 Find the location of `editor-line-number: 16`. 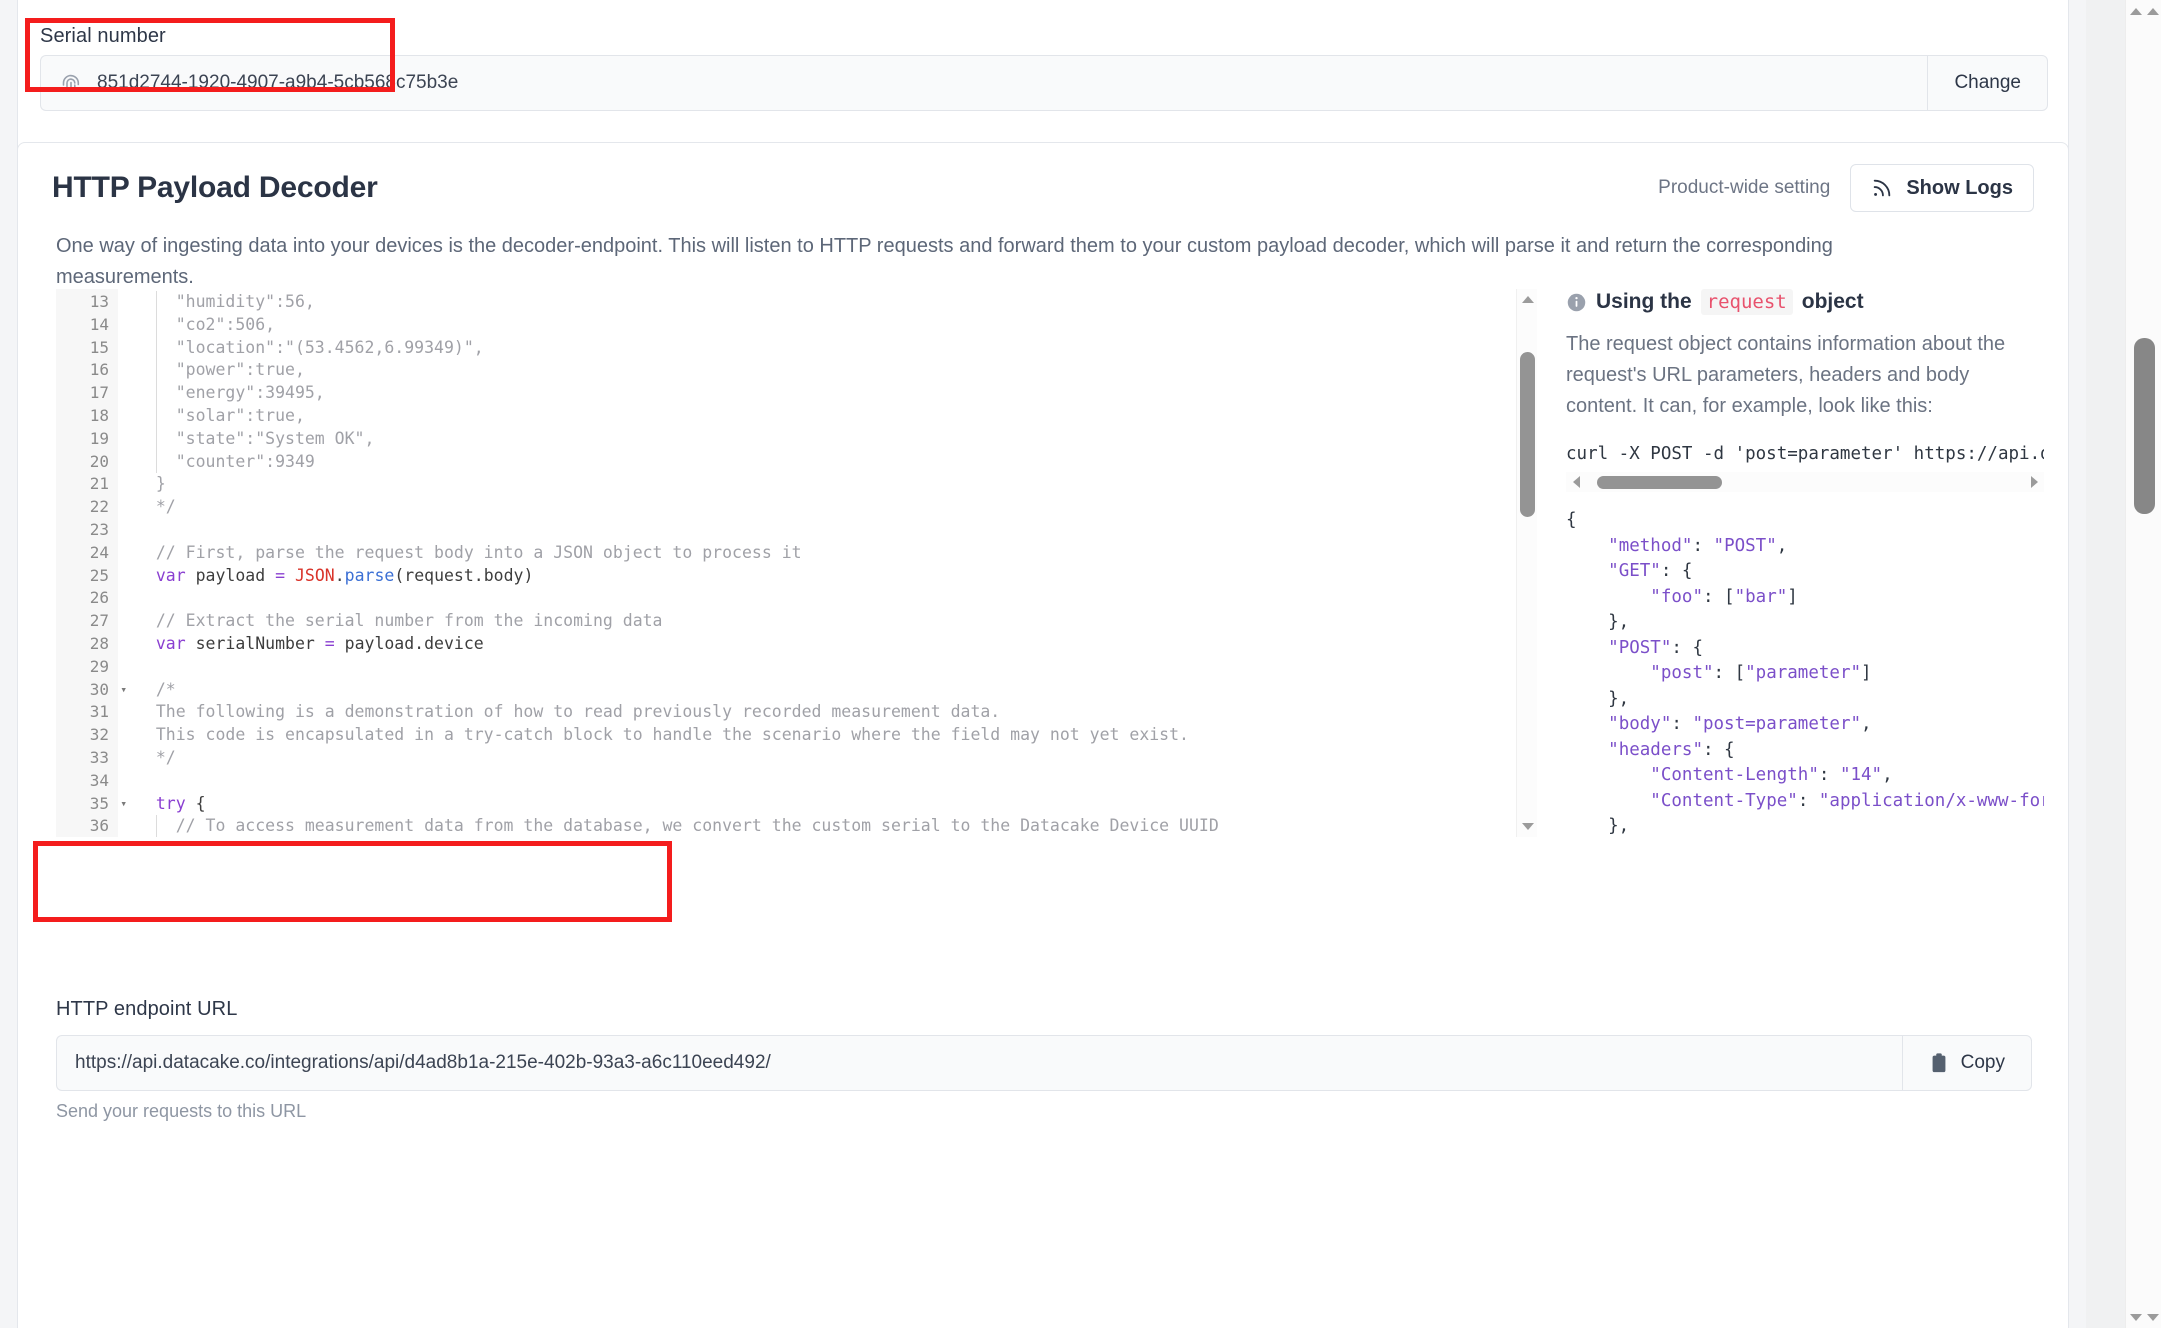

editor-line-number: 16 is located at coordinates (99, 370).